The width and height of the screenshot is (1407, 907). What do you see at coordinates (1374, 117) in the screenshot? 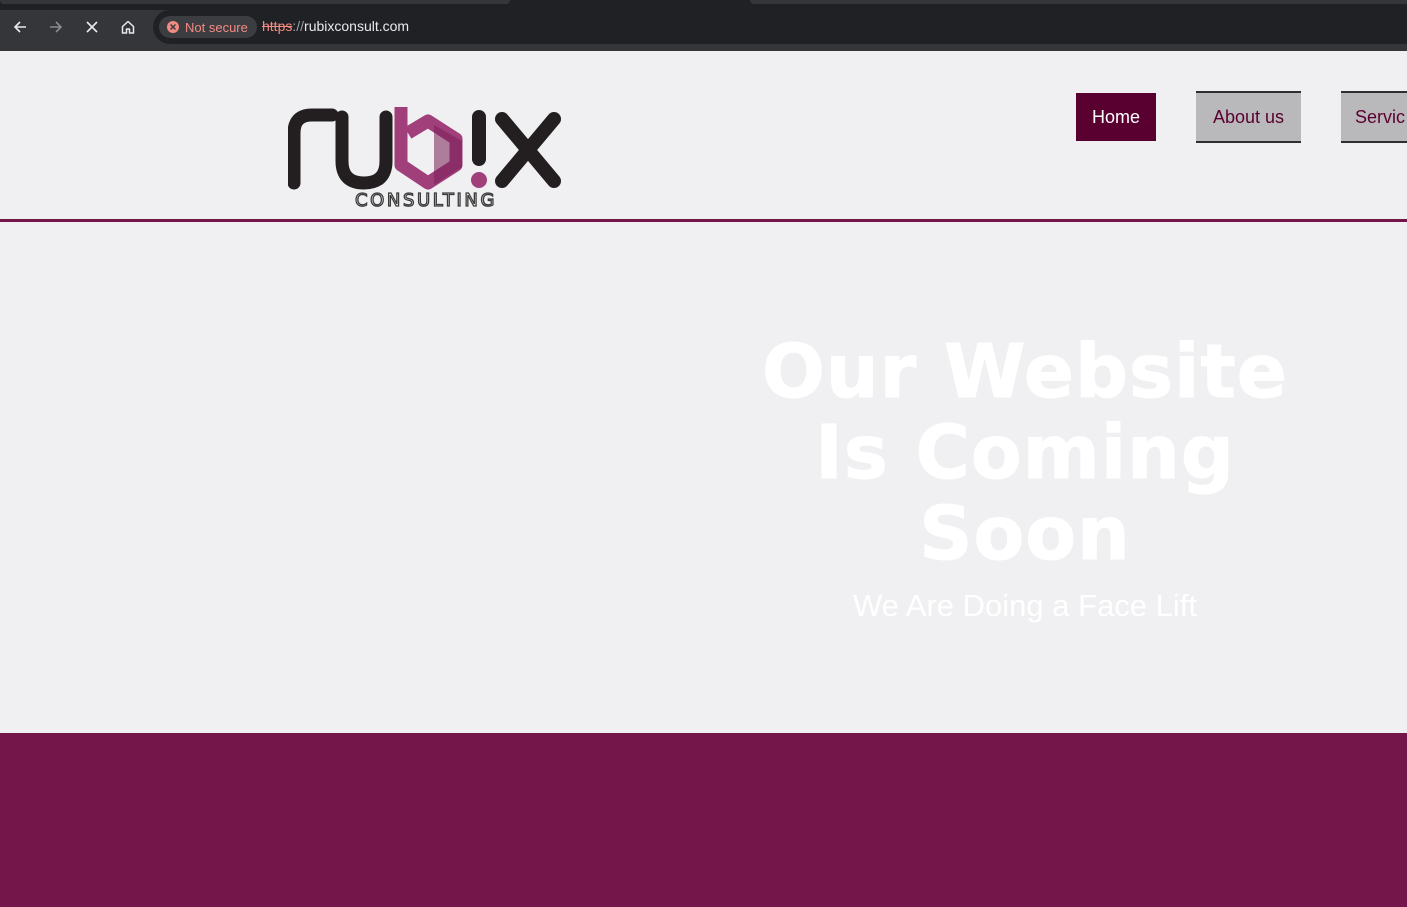
I see `nav-services-link: Servic` at bounding box center [1374, 117].